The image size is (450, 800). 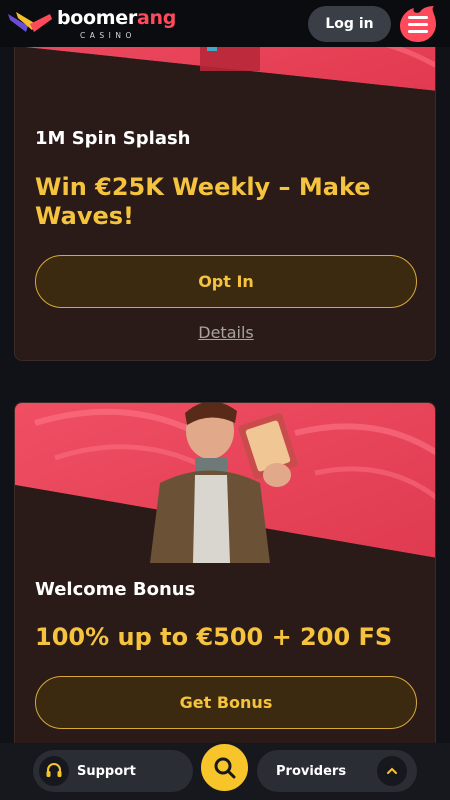 I want to click on details-link: Details, so click(x=225, y=332).